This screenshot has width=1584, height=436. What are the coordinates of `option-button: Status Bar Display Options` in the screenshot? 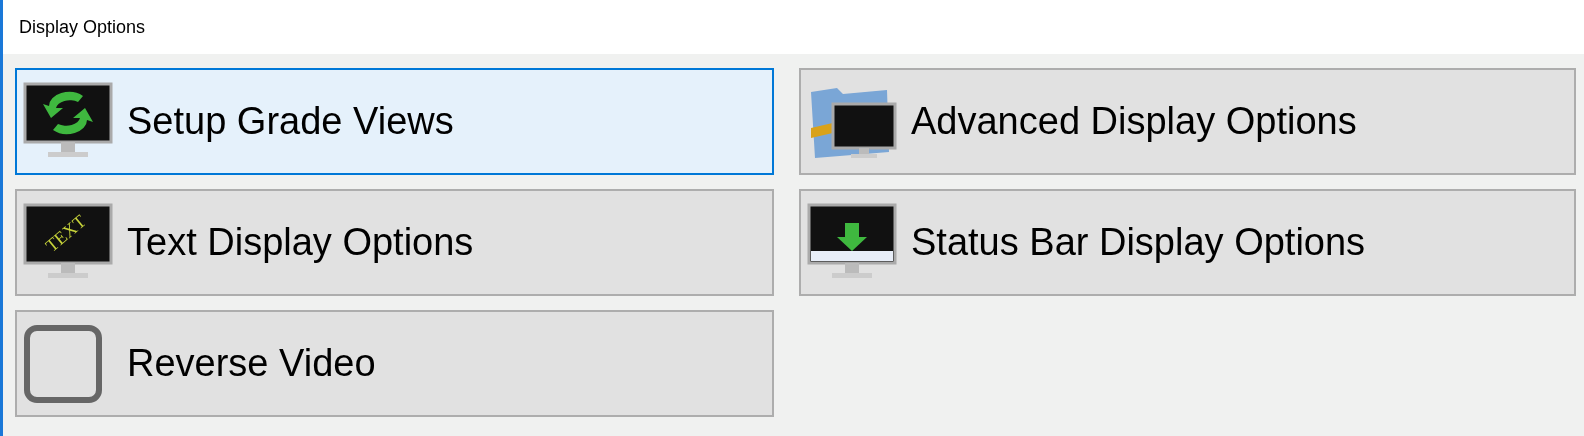 It's located at (1187, 242).